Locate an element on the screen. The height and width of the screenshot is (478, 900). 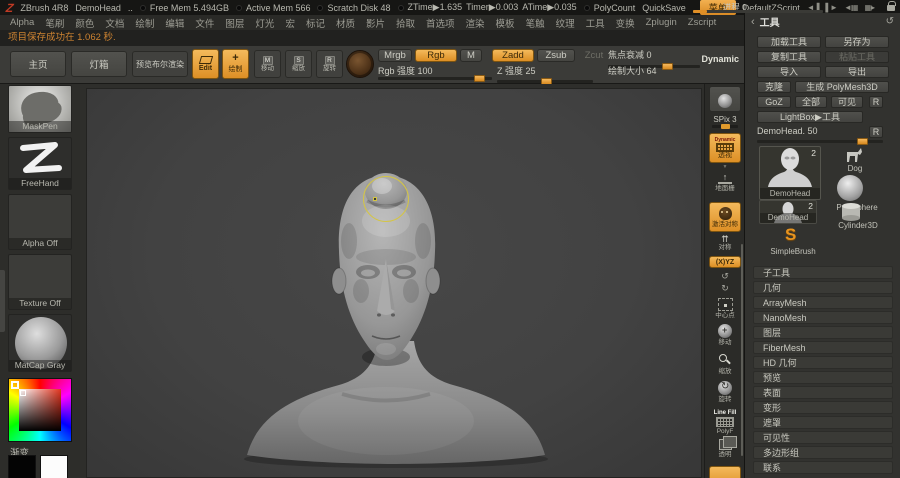
menu-draw: 绘制 is located at coordinates (144, 23).